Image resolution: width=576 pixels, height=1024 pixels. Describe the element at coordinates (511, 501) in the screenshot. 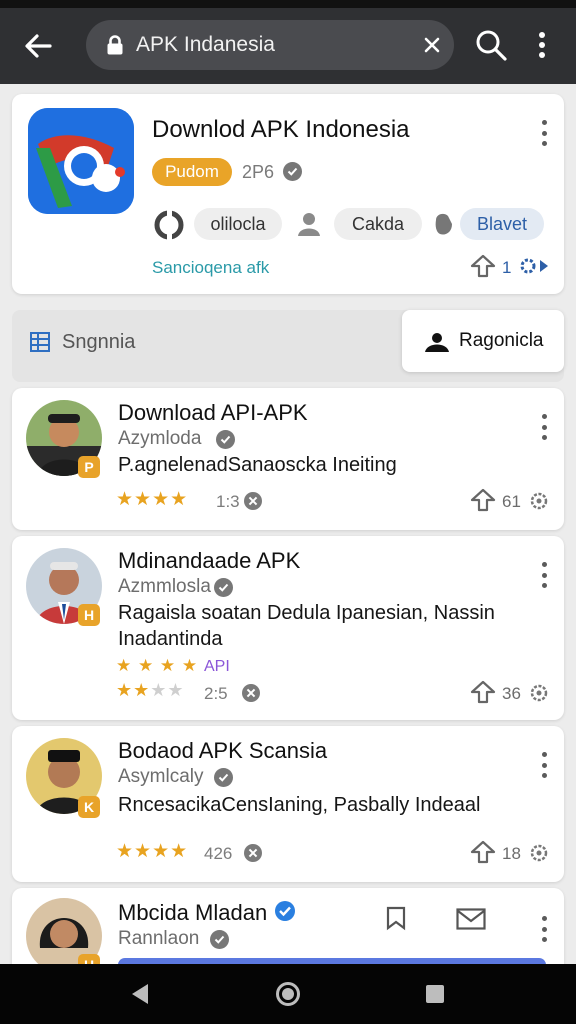

I see `share-count: 61` at that location.